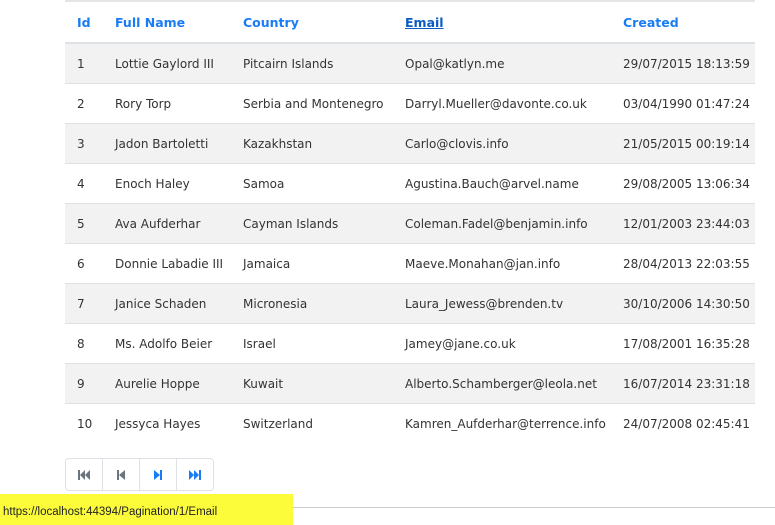  I want to click on cell-email: Laura_Jewess@brenden.tv, so click(502, 303).